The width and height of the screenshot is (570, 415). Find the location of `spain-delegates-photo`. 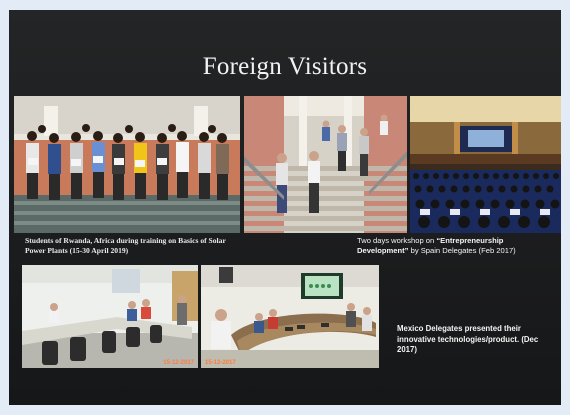

spain-delegates-photo is located at coordinates (325, 164).